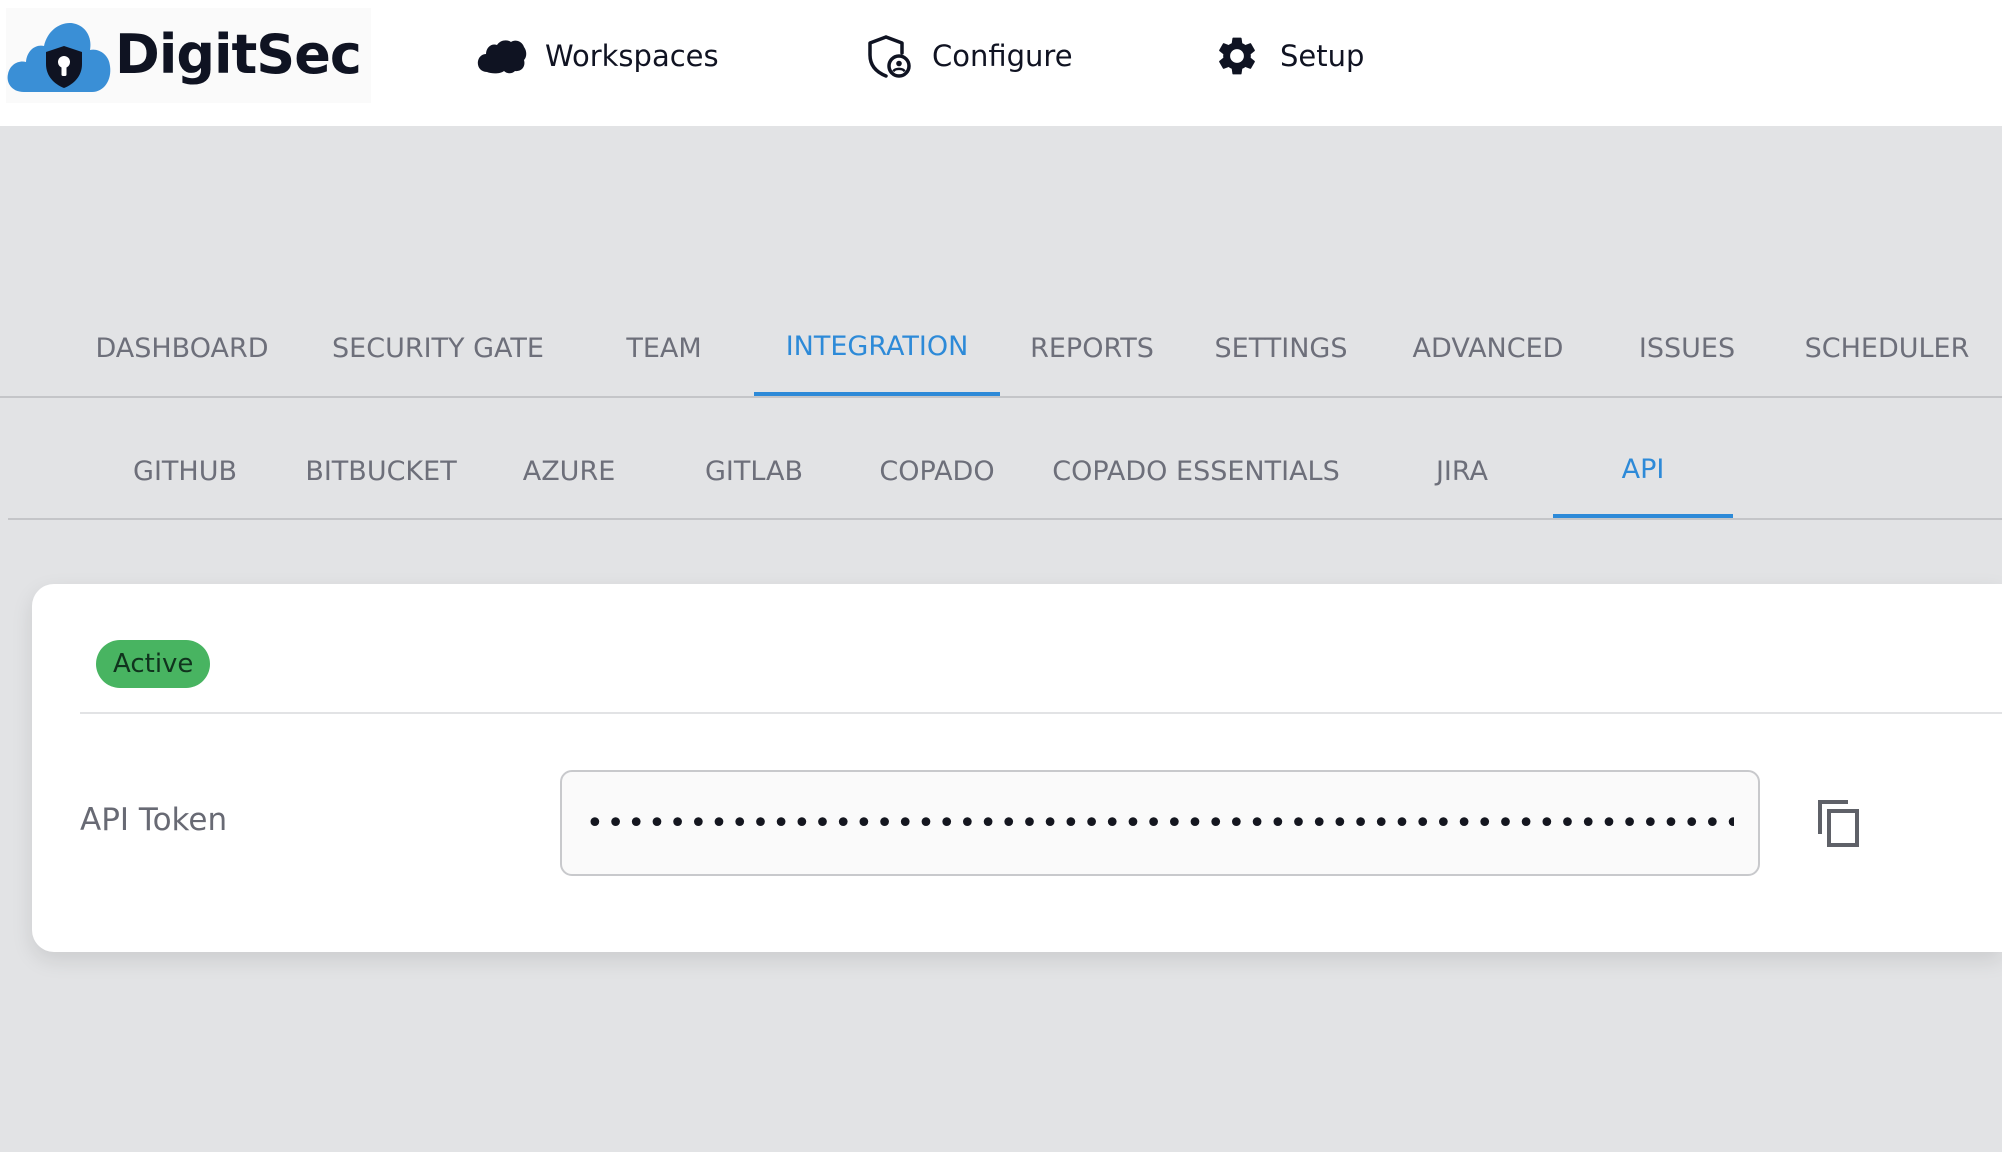 Image resolution: width=2002 pixels, height=1152 pixels. I want to click on nav-workspaces-label: Workspaces, so click(632, 56).